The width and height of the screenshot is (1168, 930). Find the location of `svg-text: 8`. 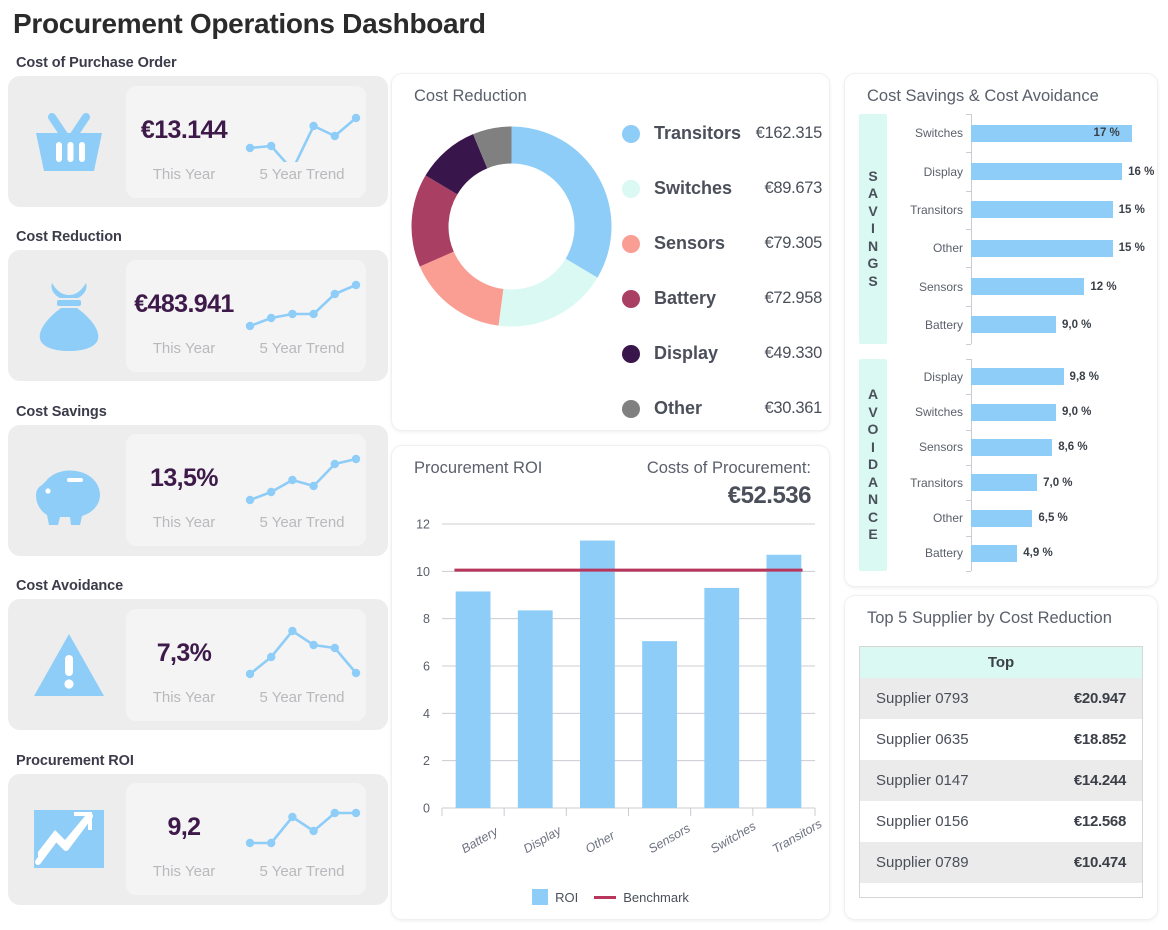

svg-text: 8 is located at coordinates (426, 619).